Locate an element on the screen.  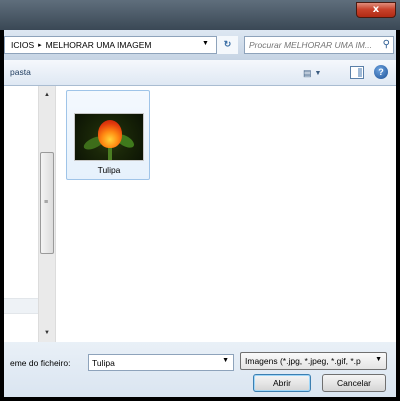
file-type-select: Imagens (*.jpg, *.jpeg, *.gif, *.p ▼ is located at coordinates (313, 361).